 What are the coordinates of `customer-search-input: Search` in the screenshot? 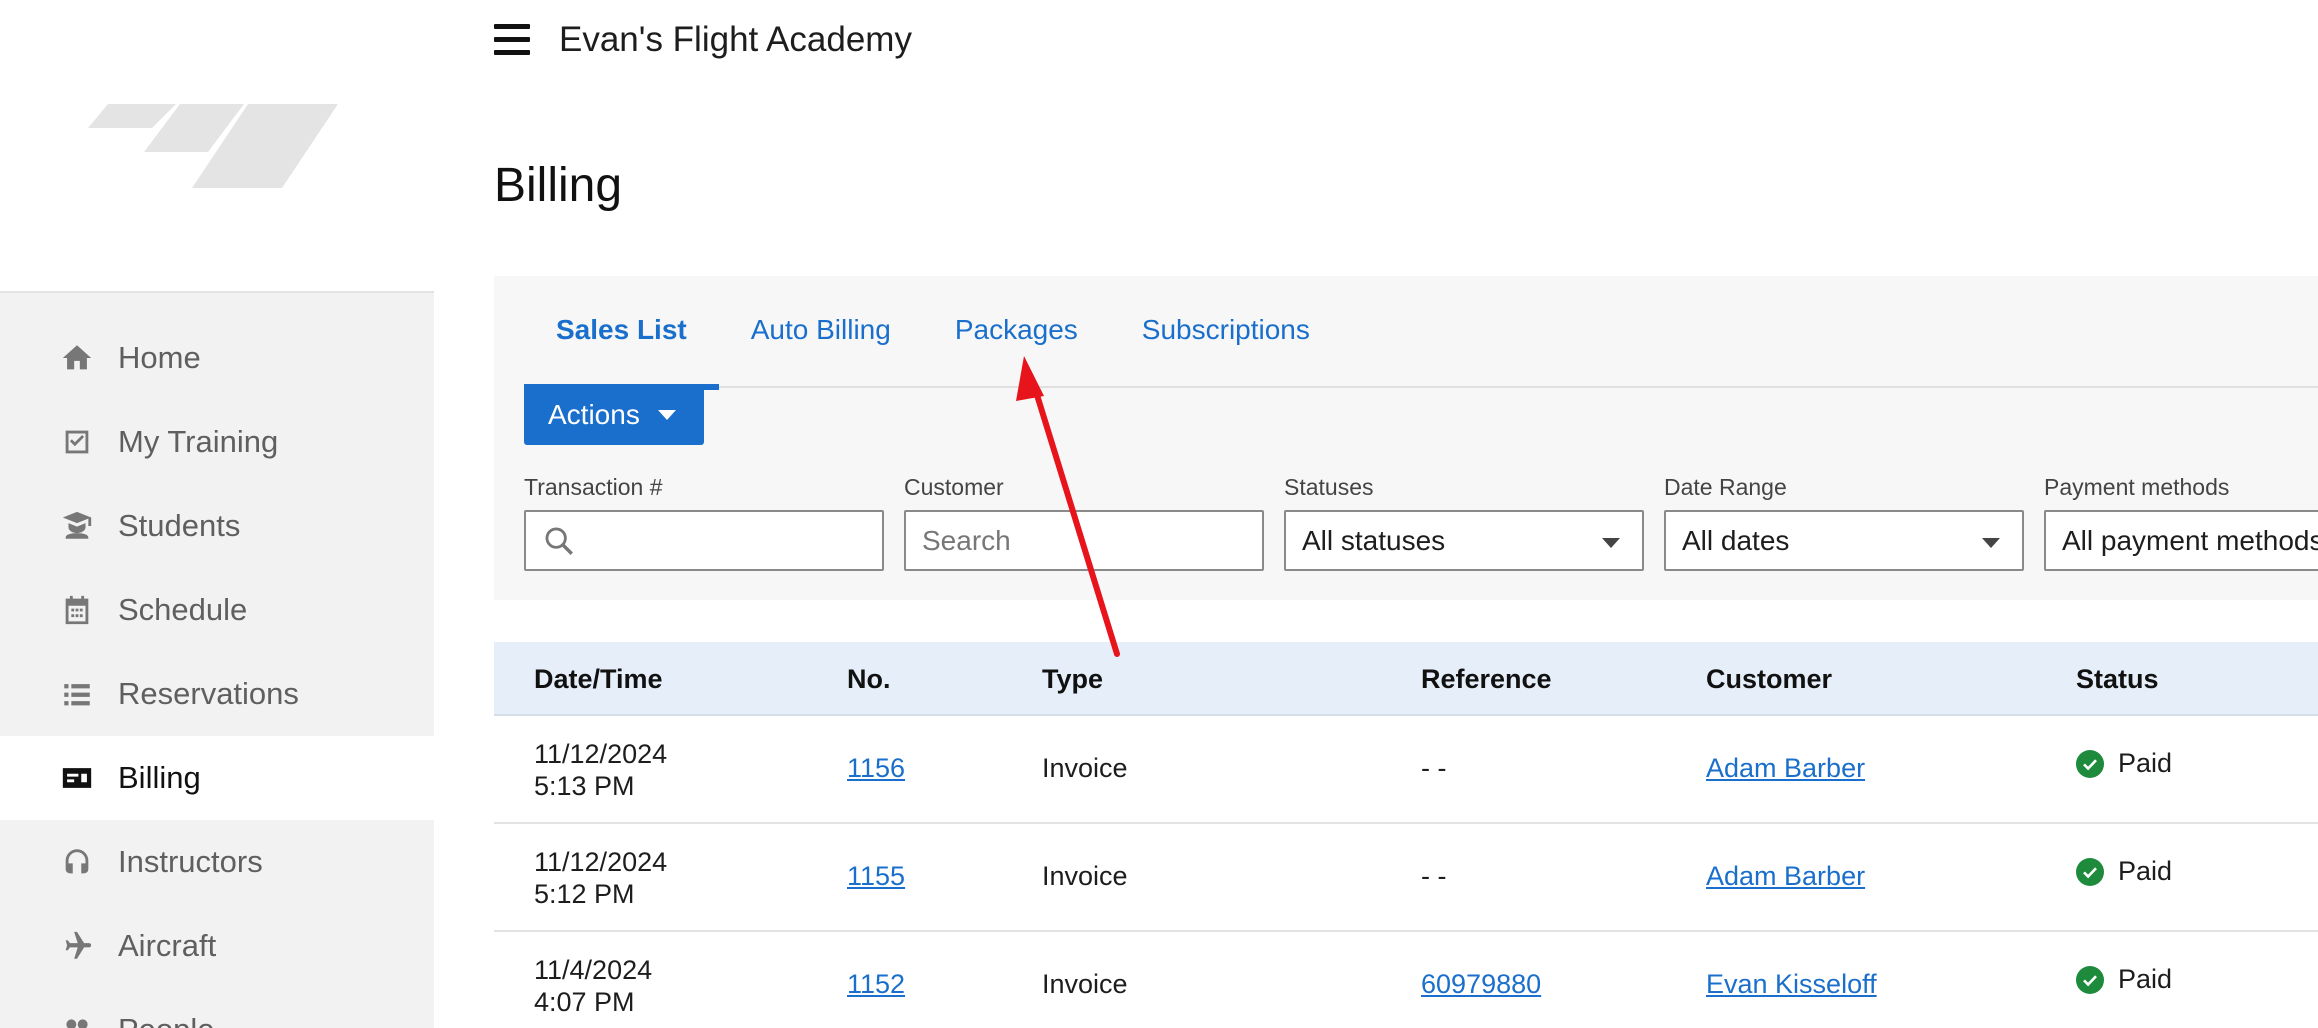 It's located at (1084, 540).